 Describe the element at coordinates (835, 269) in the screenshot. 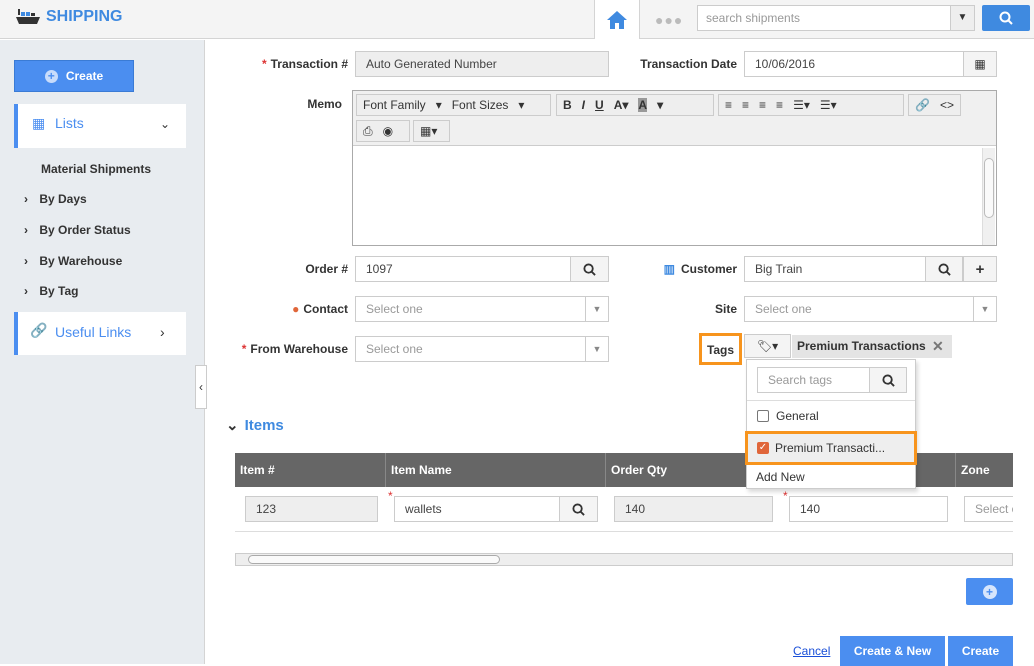

I see `customer-field: Big Train` at that location.